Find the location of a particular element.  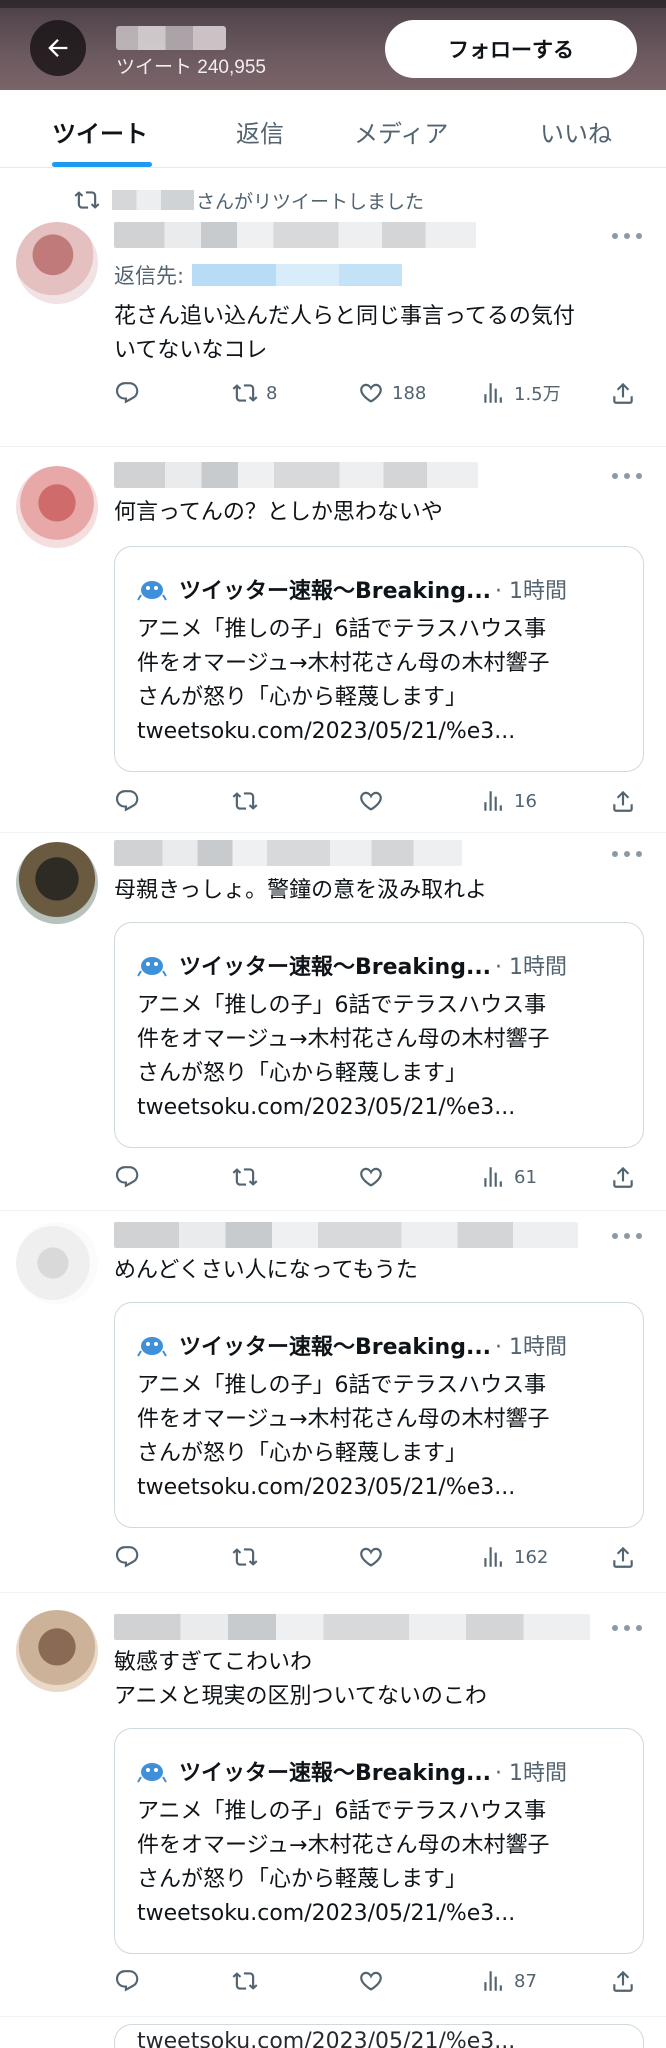

tweet-text: 敏感すぎてこわいわ アニメと現実の区別ついてないのこわ is located at coordinates (379, 1680).